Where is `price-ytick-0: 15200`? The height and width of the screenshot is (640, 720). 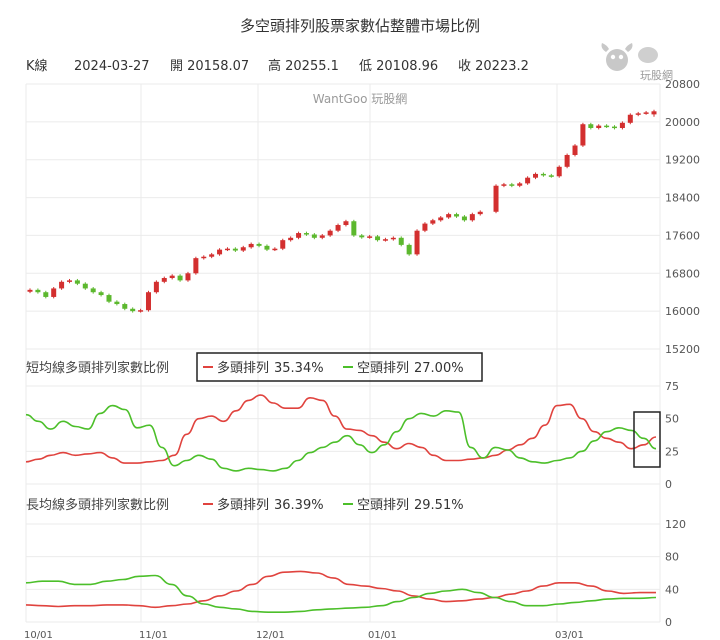
price-ytick-0: 15200 is located at coordinates (682, 349).